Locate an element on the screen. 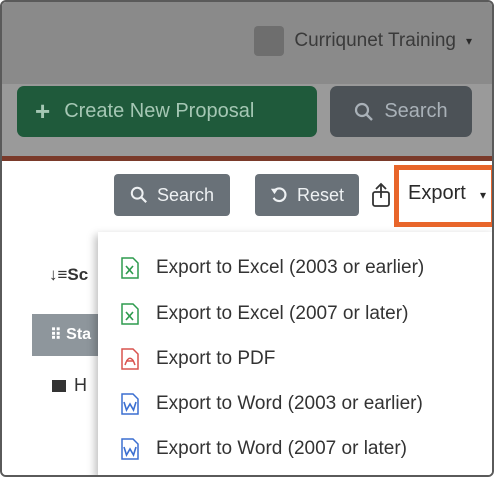 The width and height of the screenshot is (494, 477). create-button-label: Create New Proposal is located at coordinates (159, 111).